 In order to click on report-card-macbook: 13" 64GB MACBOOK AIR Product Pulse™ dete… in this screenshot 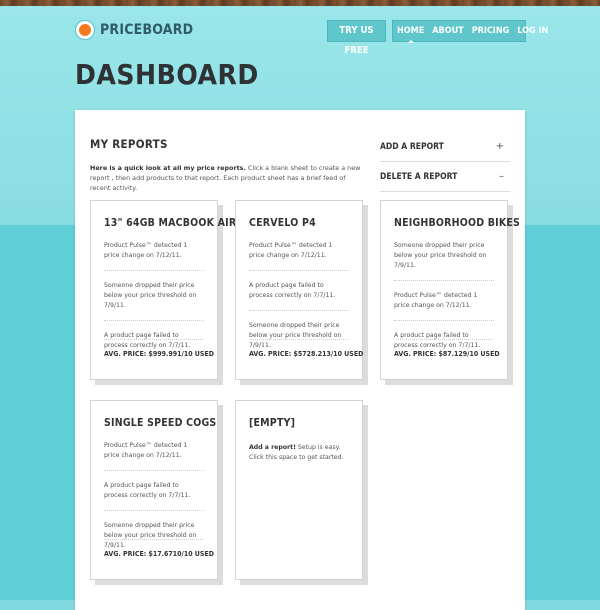, I will do `click(163, 290)`.